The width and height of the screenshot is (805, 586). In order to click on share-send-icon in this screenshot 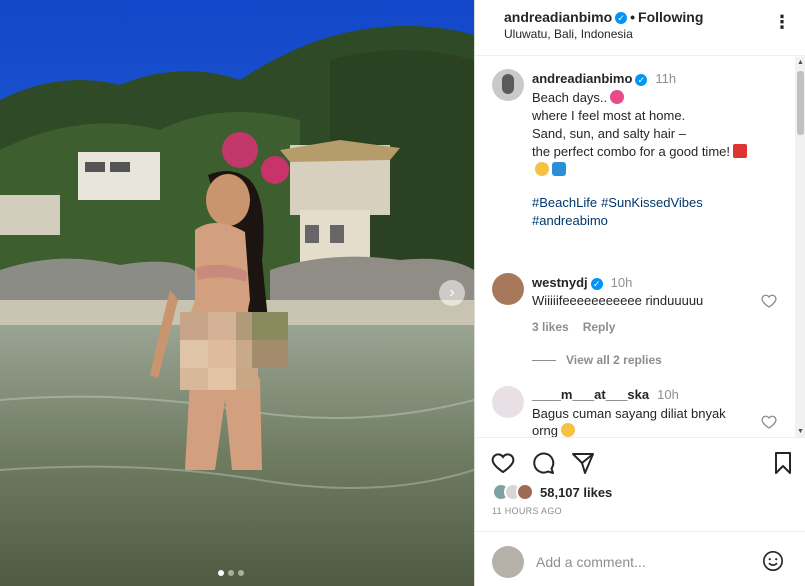, I will do `click(583, 463)`.